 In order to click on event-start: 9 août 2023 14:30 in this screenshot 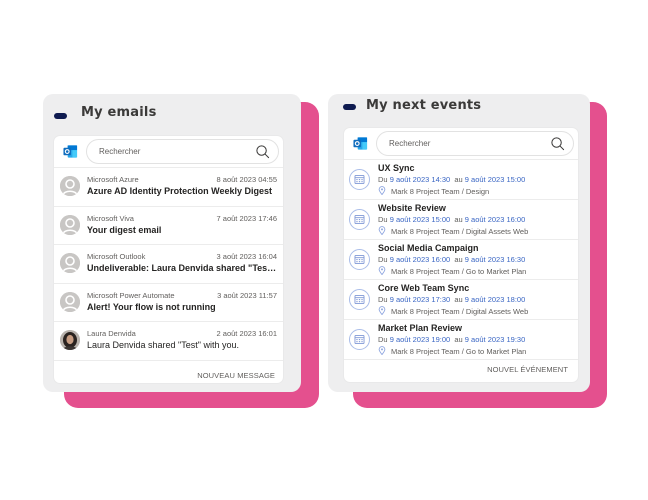, I will do `click(420, 179)`.